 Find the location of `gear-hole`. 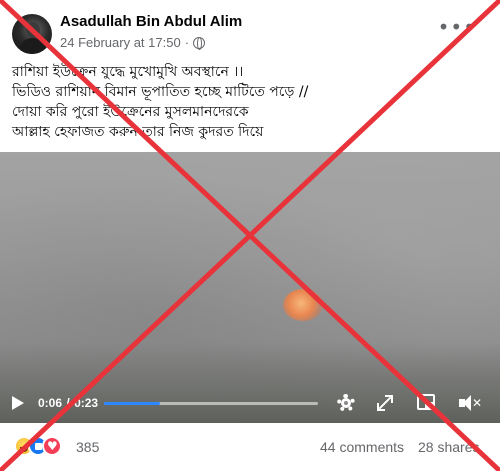

gear-hole is located at coordinates (346, 403).